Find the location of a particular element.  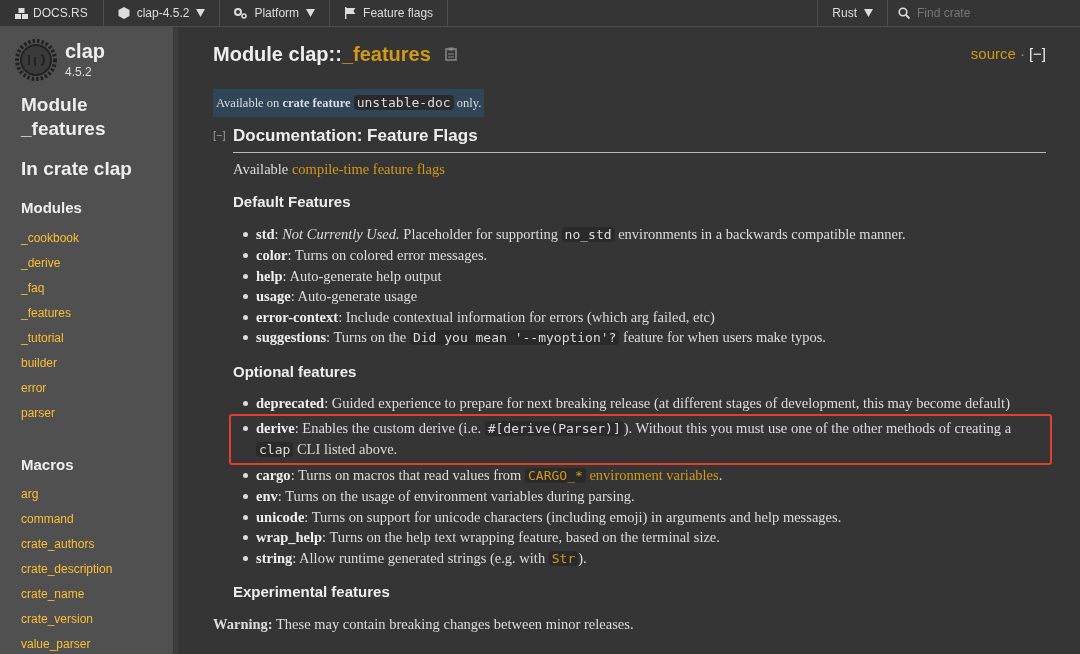

feature-item: usage: Auto-generate usage is located at coordinates (337, 297).